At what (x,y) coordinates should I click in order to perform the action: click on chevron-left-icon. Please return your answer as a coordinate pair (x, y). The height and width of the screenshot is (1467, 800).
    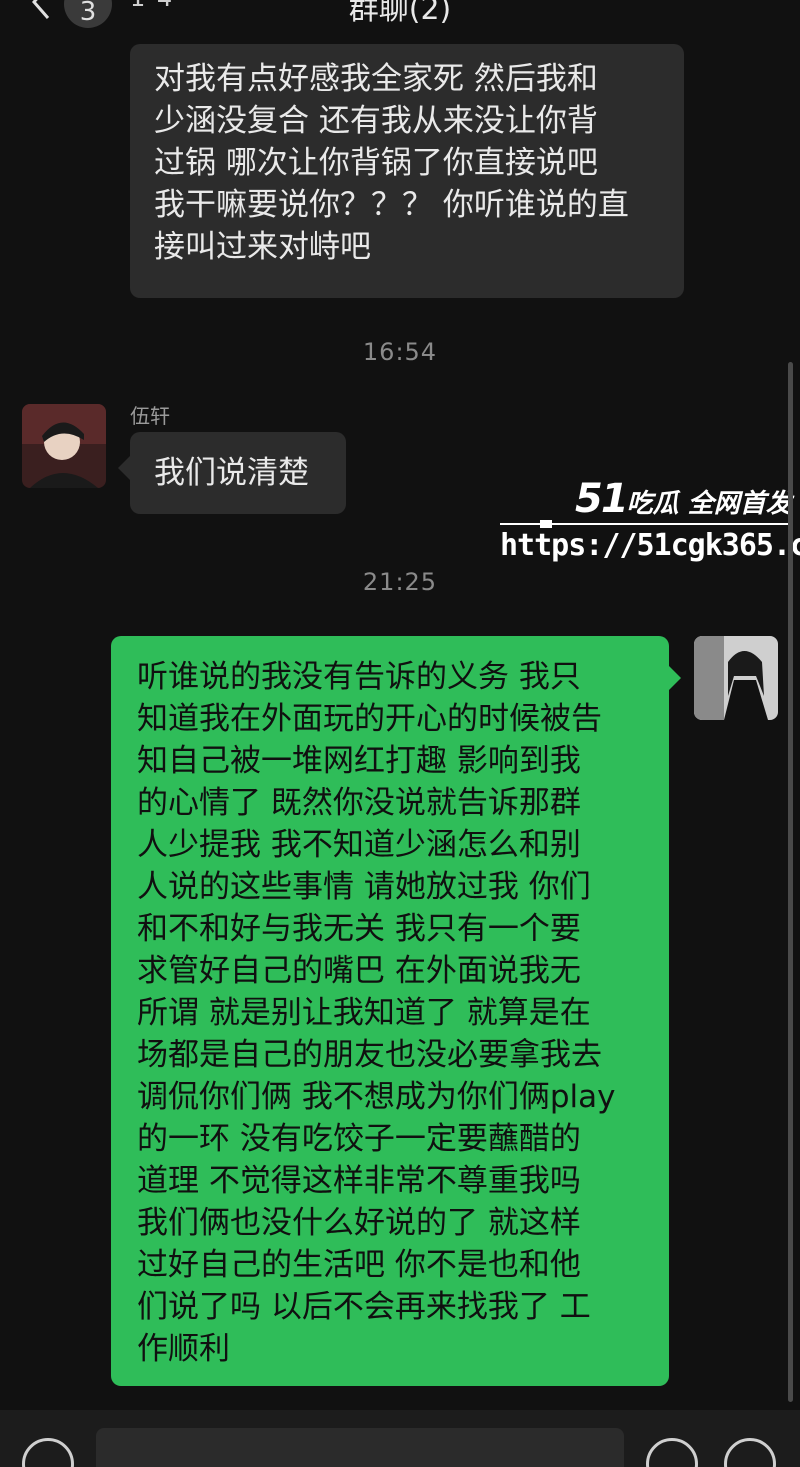
    Looking at the image, I should click on (41, 11).